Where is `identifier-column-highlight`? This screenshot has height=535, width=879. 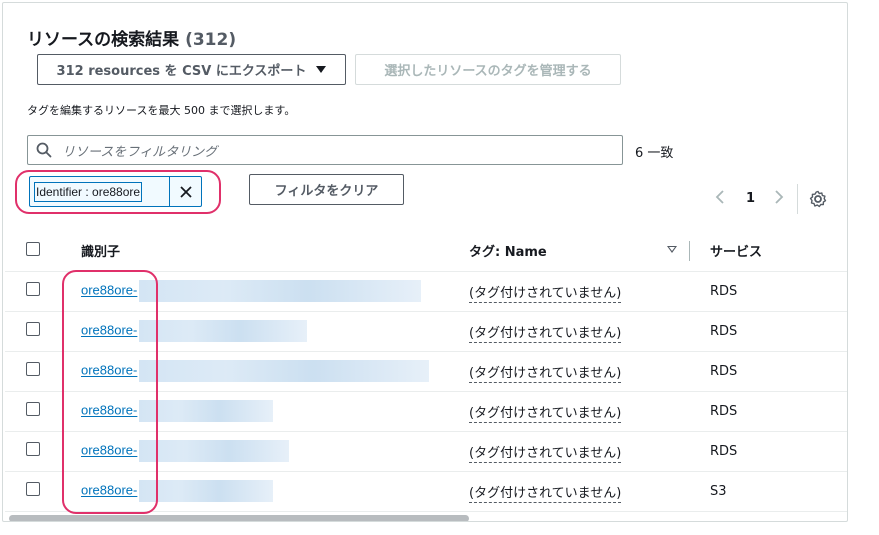 identifier-column-highlight is located at coordinates (110, 392).